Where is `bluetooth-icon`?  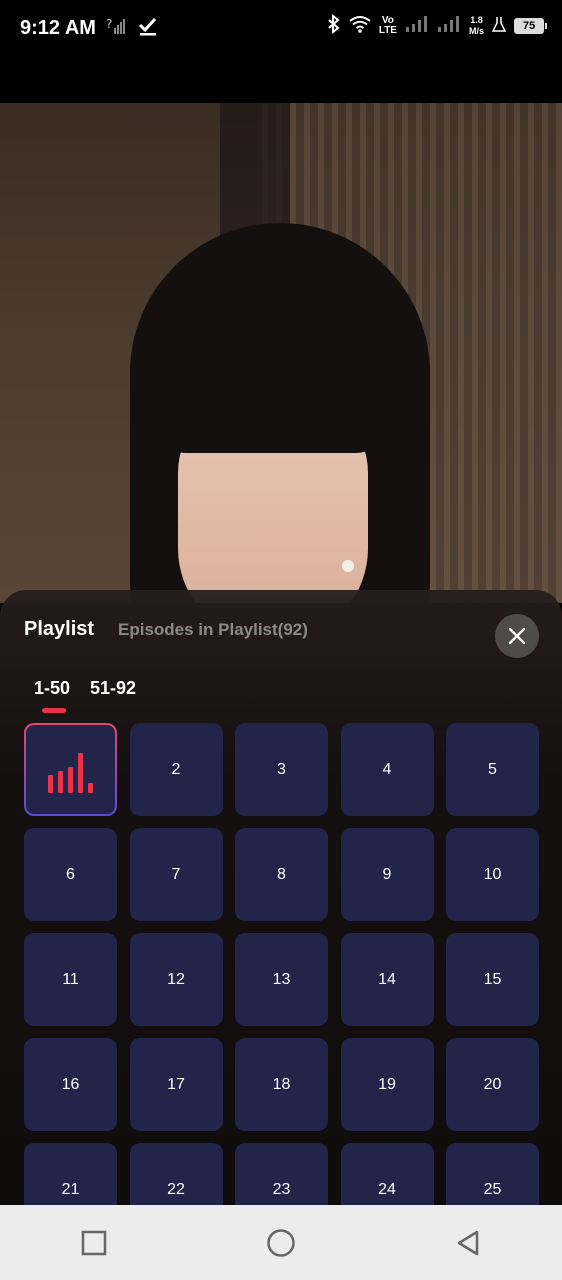 bluetooth-icon is located at coordinates (334, 25).